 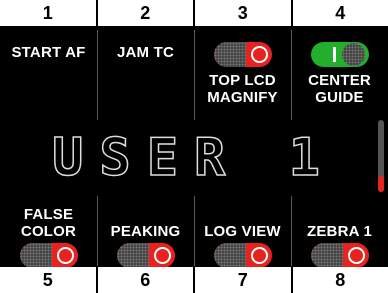 I want to click on button-label: ZEBRA 1, so click(x=339, y=231).